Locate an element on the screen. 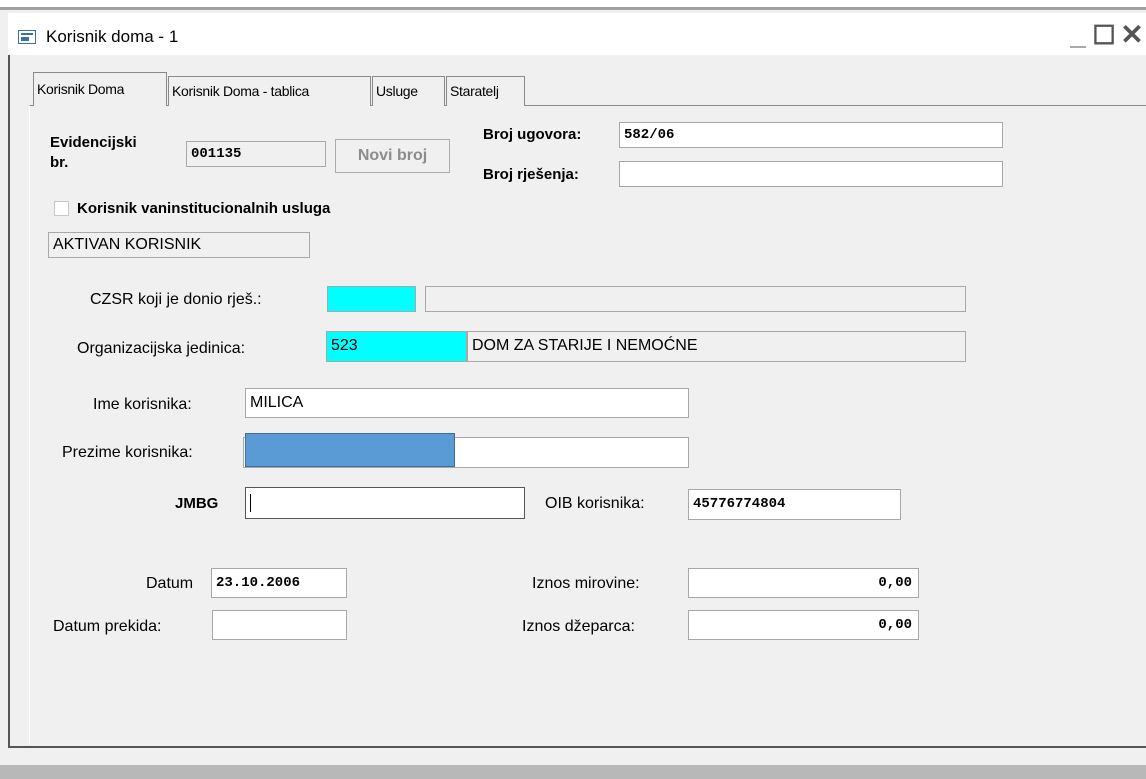  tab-usluge: Usluge is located at coordinates (408, 91).